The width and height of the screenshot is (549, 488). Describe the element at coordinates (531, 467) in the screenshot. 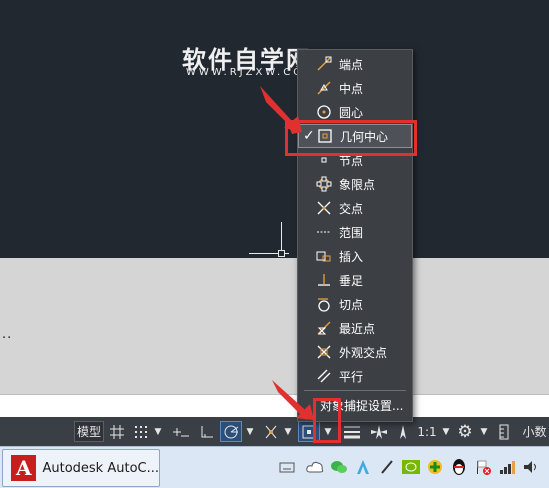

I see `volume-icon` at that location.